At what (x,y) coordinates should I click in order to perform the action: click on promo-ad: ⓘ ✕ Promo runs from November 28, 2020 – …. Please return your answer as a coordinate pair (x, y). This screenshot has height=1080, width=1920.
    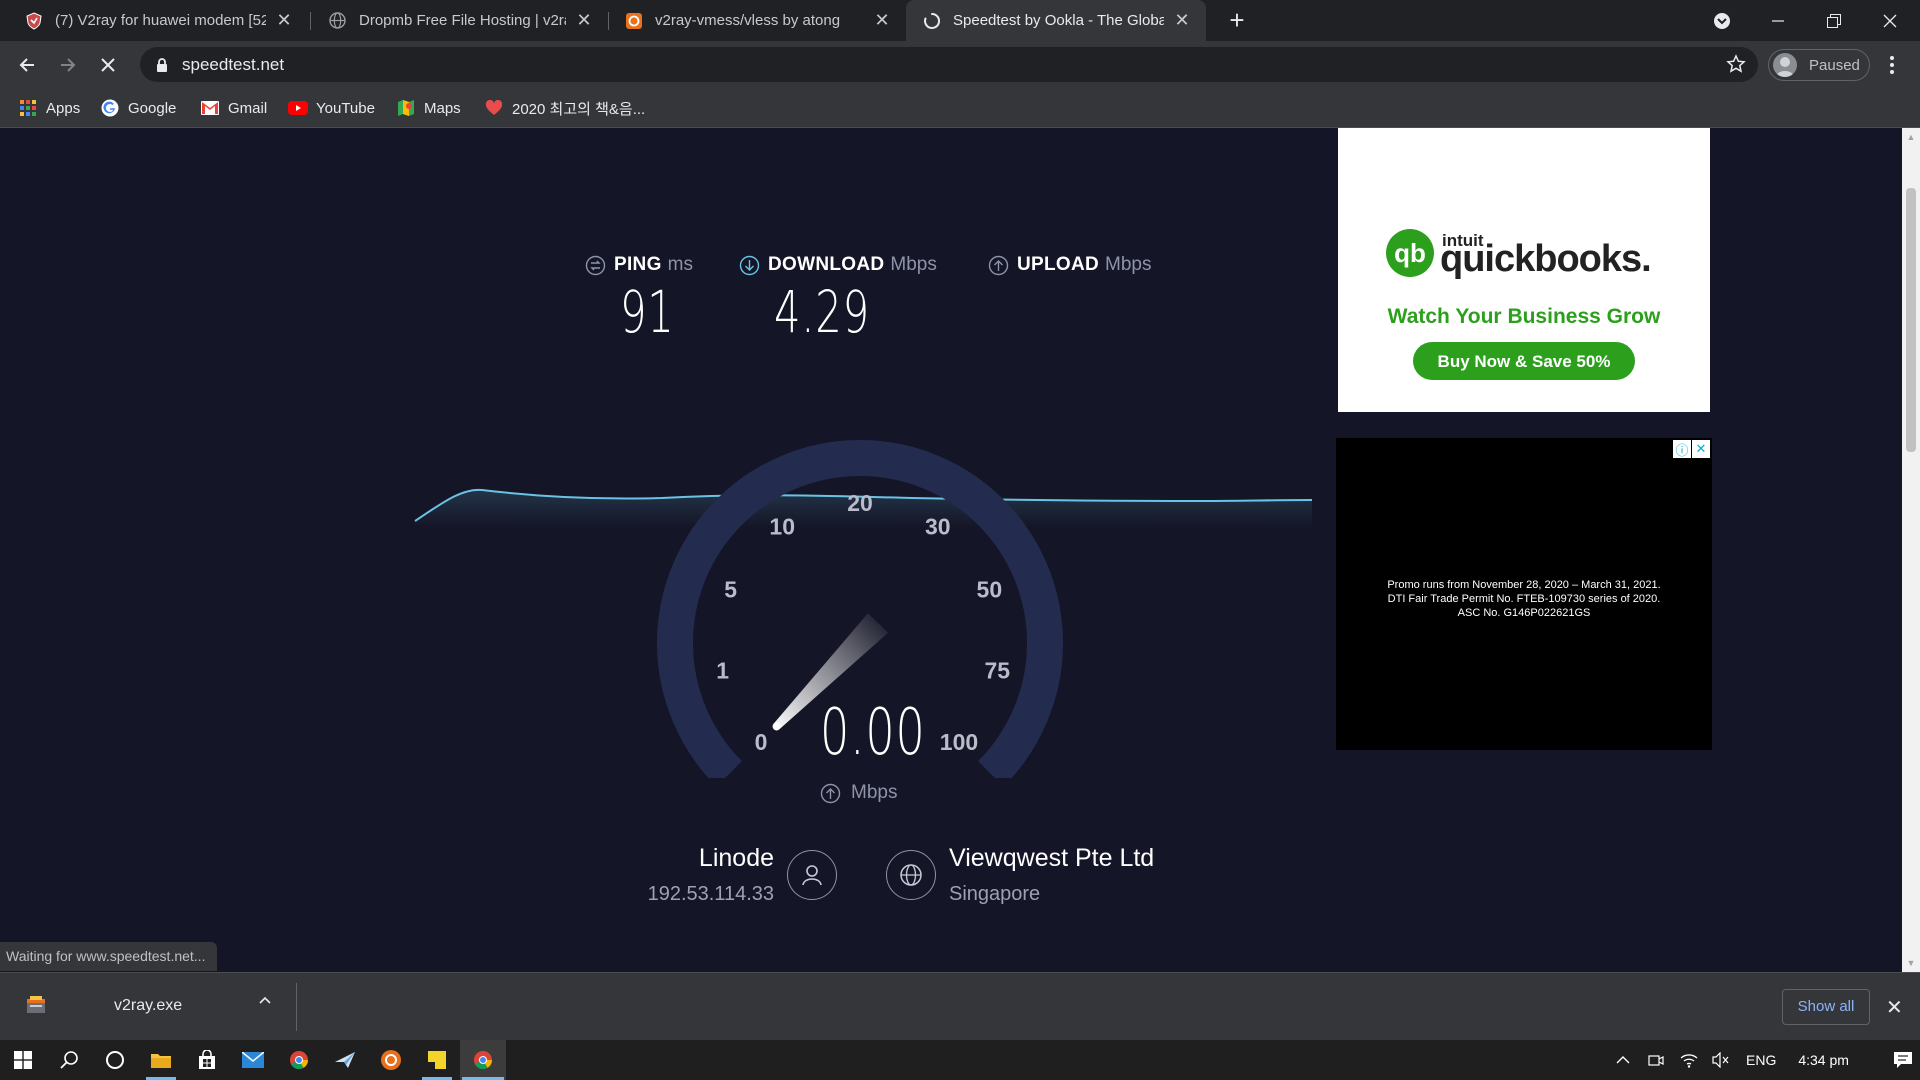
    Looking at the image, I should click on (1524, 594).